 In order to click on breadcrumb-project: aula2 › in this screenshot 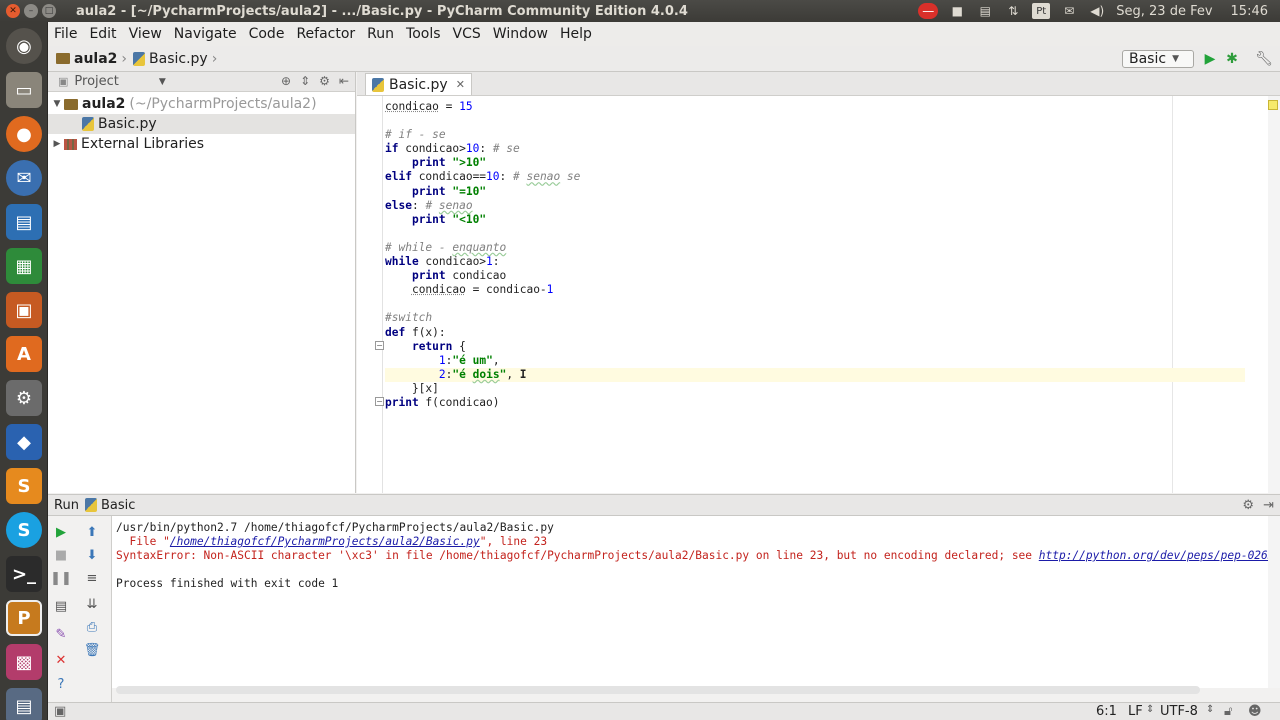, I will do `click(91, 59)`.